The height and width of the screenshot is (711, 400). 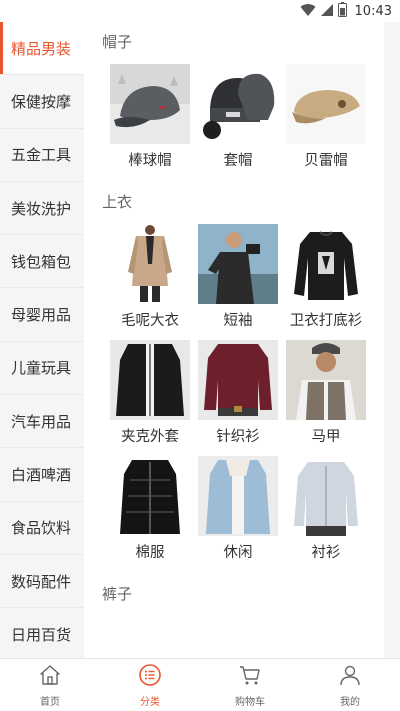 I want to click on wifi-icon, so click(x=308, y=11).